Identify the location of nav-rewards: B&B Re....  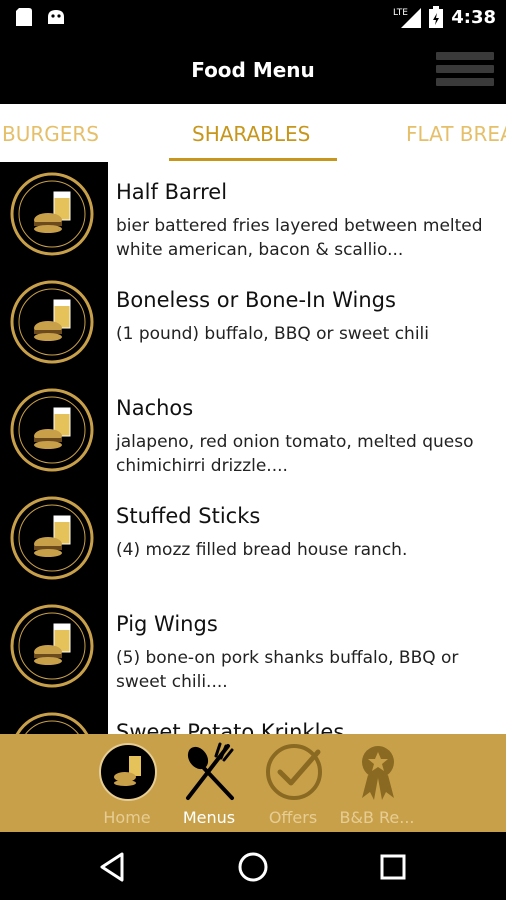
(377, 783).